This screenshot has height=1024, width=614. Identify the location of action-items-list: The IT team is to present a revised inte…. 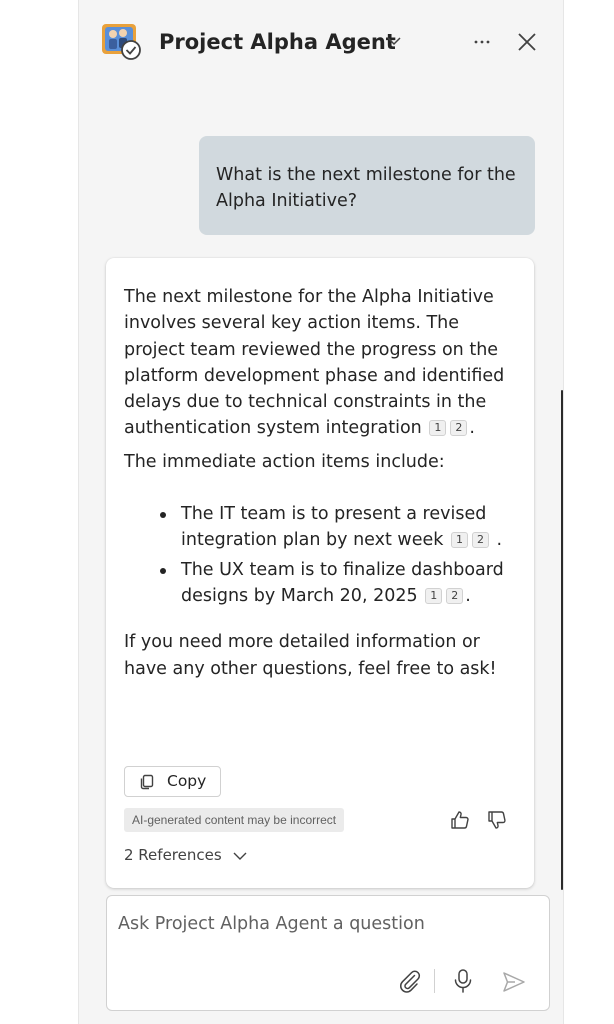
(322, 555).